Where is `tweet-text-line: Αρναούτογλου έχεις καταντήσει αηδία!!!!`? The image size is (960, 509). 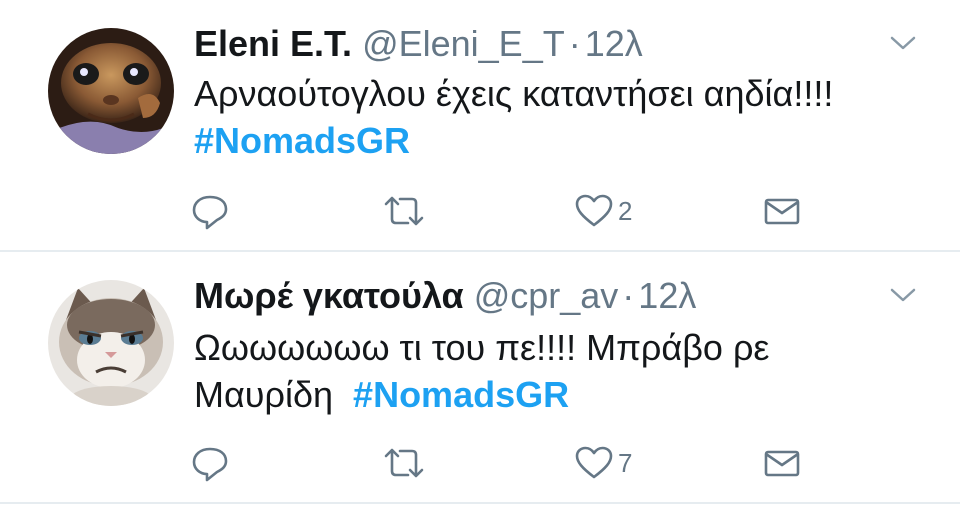 tweet-text-line: Αρναούτογλου έχεις καταντήσει αηδία!!!! is located at coordinates (514, 93).